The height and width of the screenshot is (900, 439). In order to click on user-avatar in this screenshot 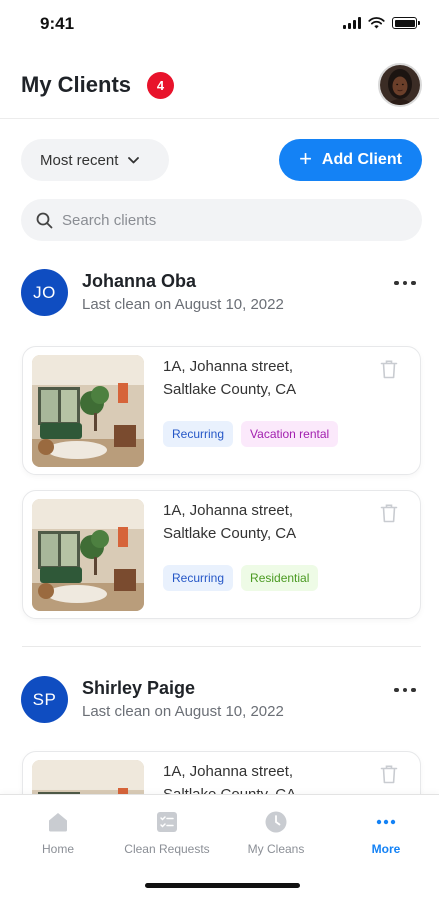, I will do `click(400, 85)`.